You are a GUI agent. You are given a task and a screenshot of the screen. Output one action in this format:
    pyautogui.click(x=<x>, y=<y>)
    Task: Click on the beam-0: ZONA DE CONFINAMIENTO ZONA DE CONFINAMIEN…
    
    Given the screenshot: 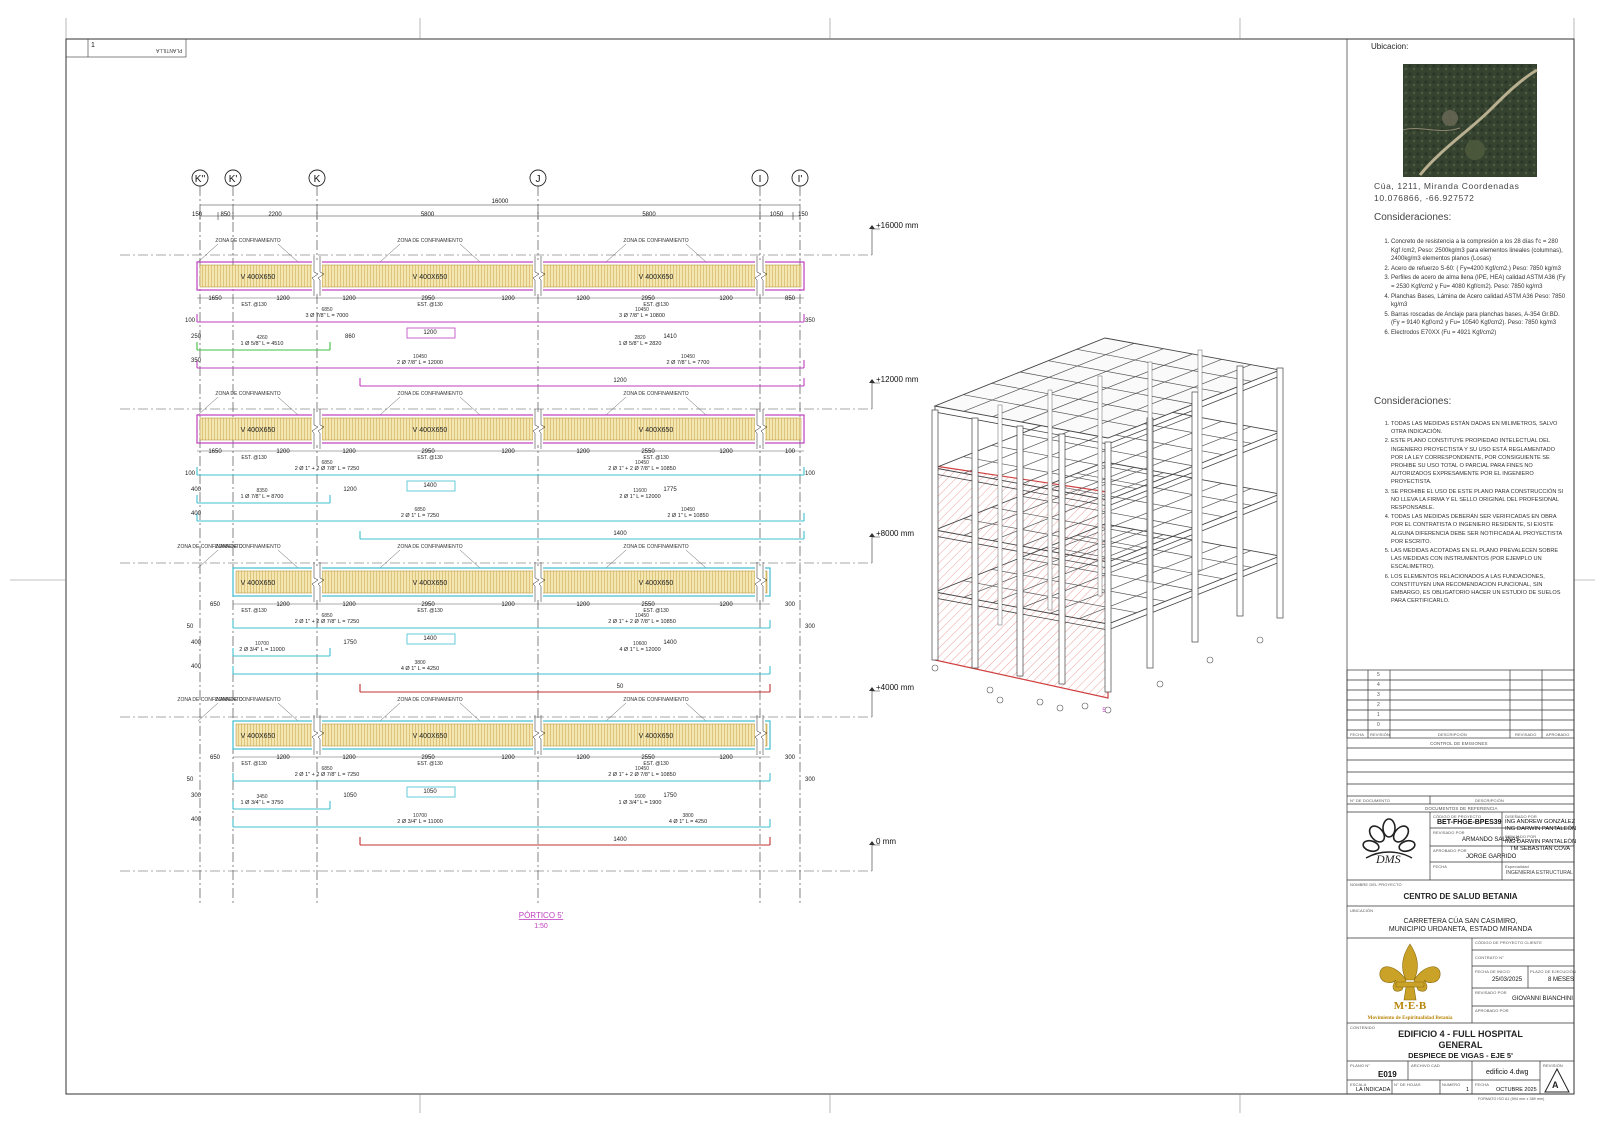 What is the action you would take?
    pyautogui.click(x=500, y=312)
    